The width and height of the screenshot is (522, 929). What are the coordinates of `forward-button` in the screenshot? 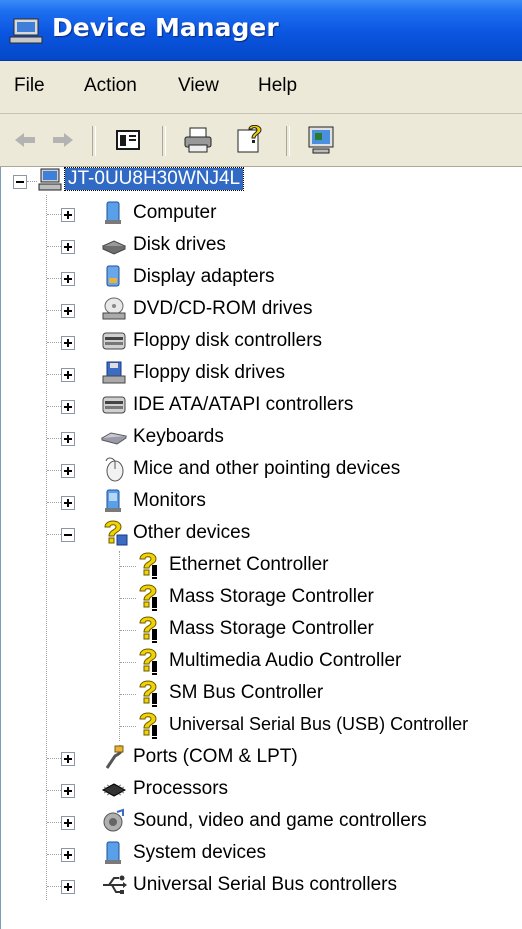 It's located at (62, 140).